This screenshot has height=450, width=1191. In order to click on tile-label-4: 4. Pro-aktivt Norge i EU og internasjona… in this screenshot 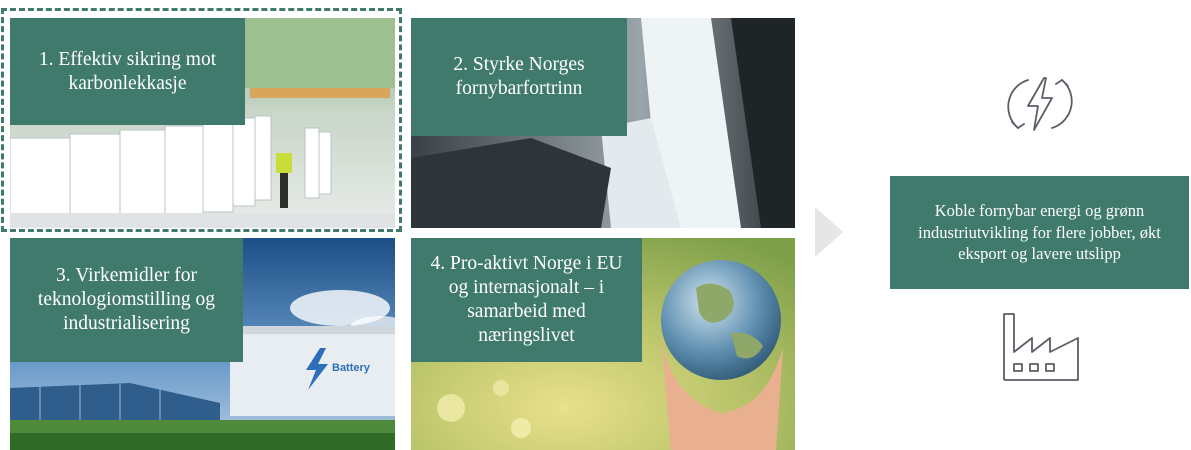, I will do `click(526, 300)`.